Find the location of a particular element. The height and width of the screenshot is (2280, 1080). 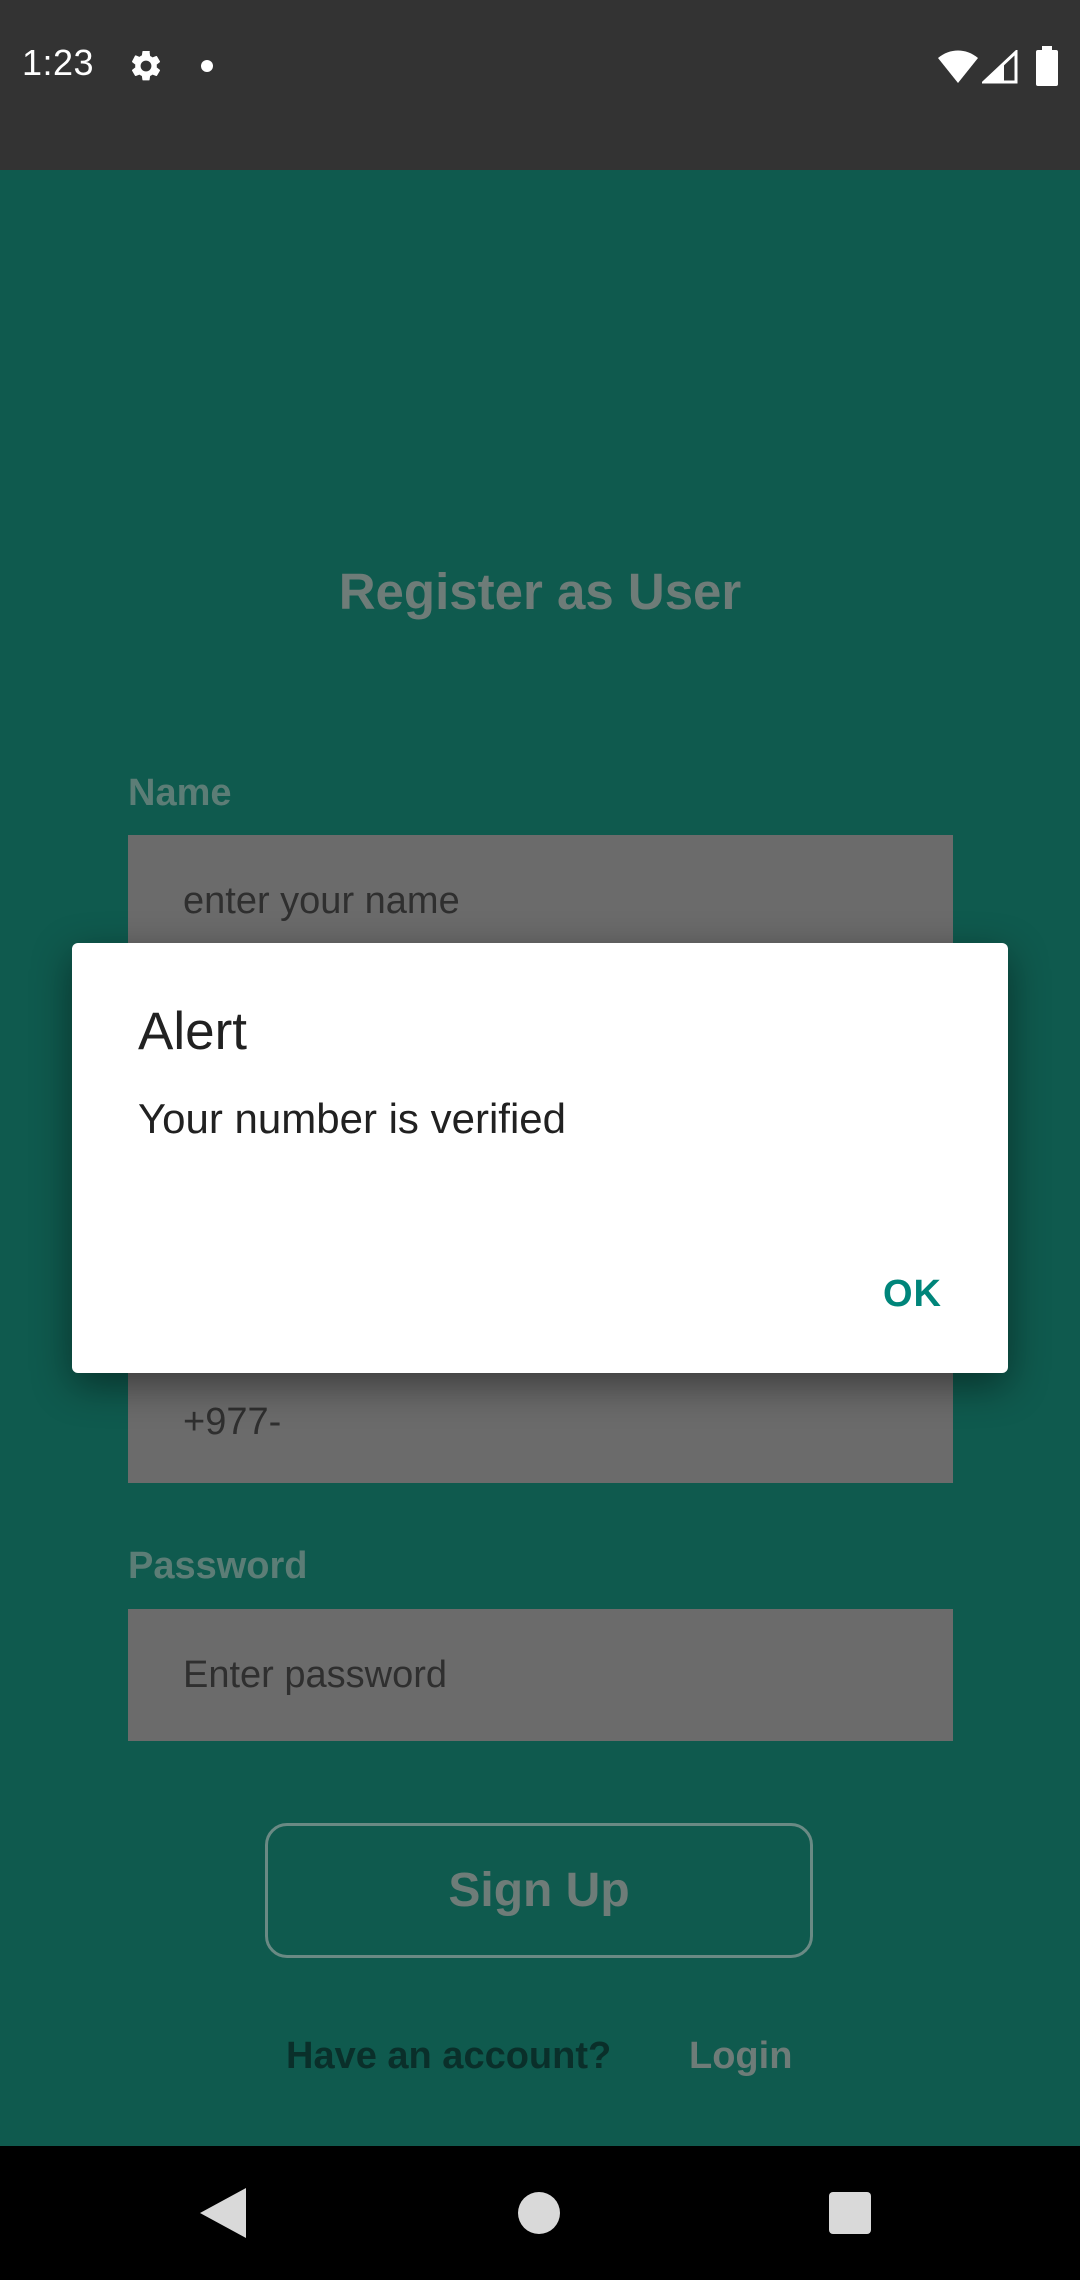

ok-button: OK is located at coordinates (912, 1294).